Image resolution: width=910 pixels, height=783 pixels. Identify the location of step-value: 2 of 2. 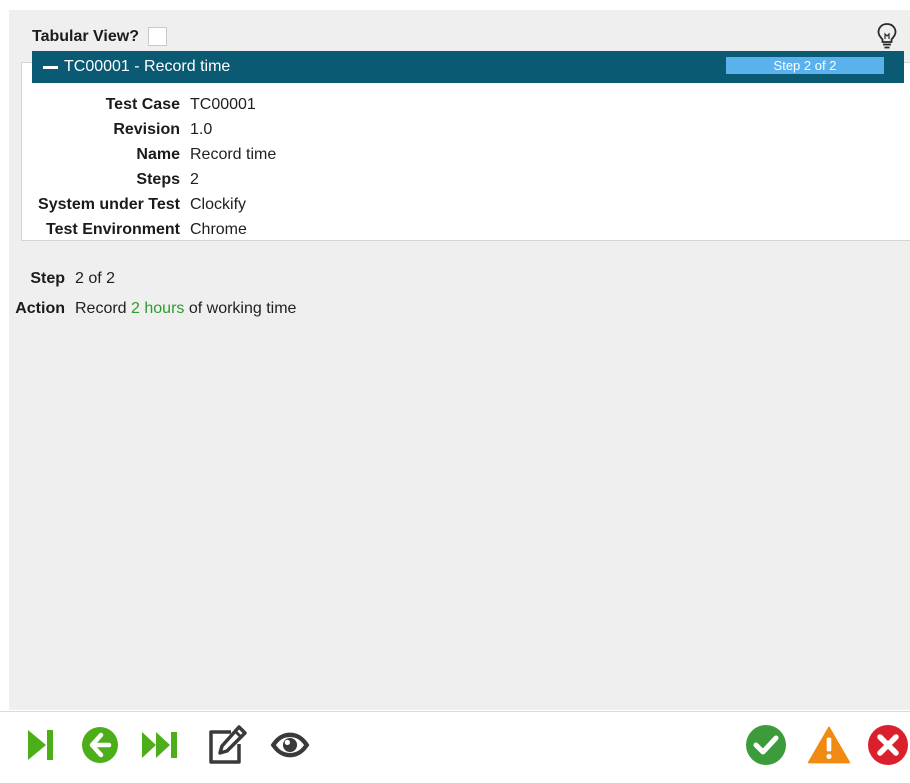
(95, 278).